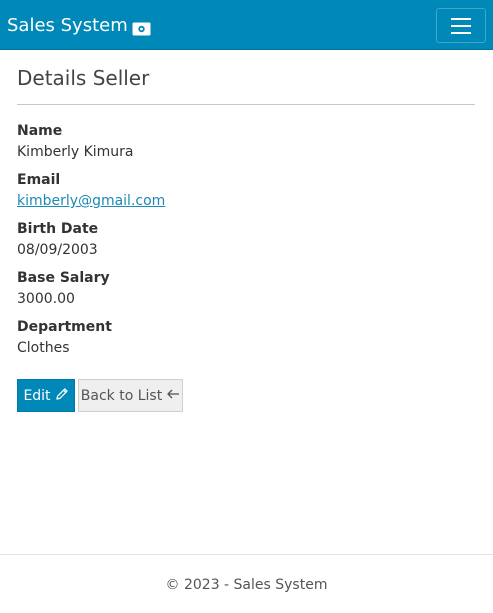 This screenshot has height=613, width=493. I want to click on money-bill-icon, so click(141, 27).